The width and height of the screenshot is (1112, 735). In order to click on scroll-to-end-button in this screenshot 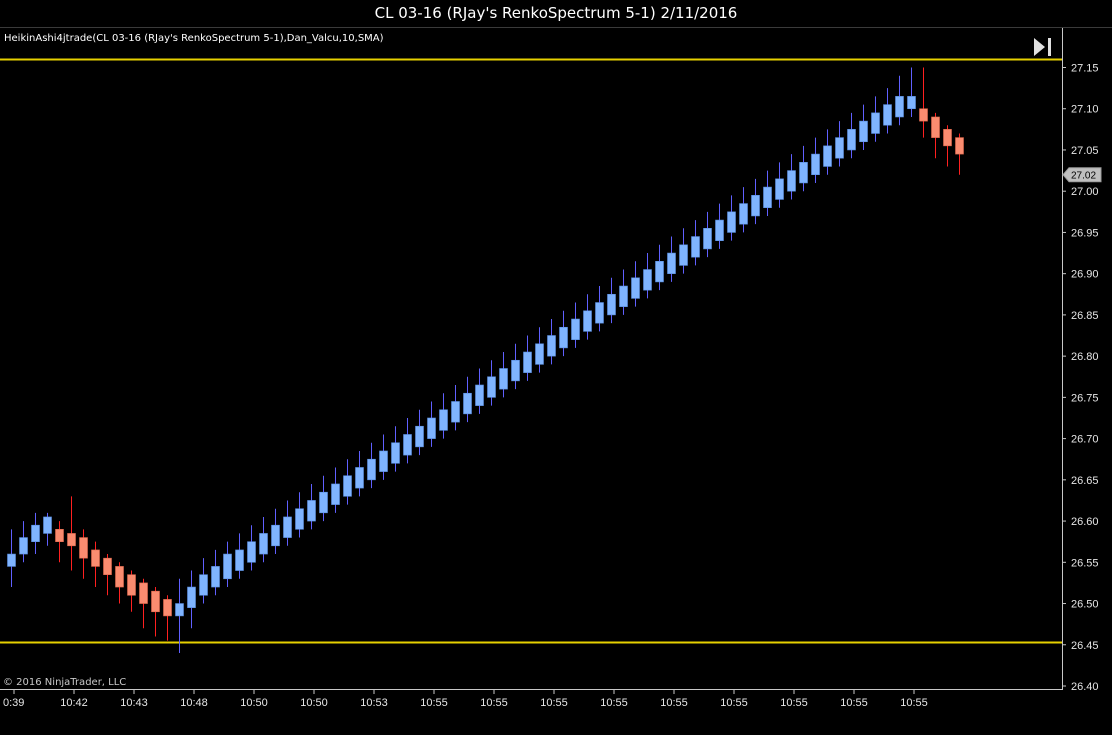, I will do `click(1043, 47)`.